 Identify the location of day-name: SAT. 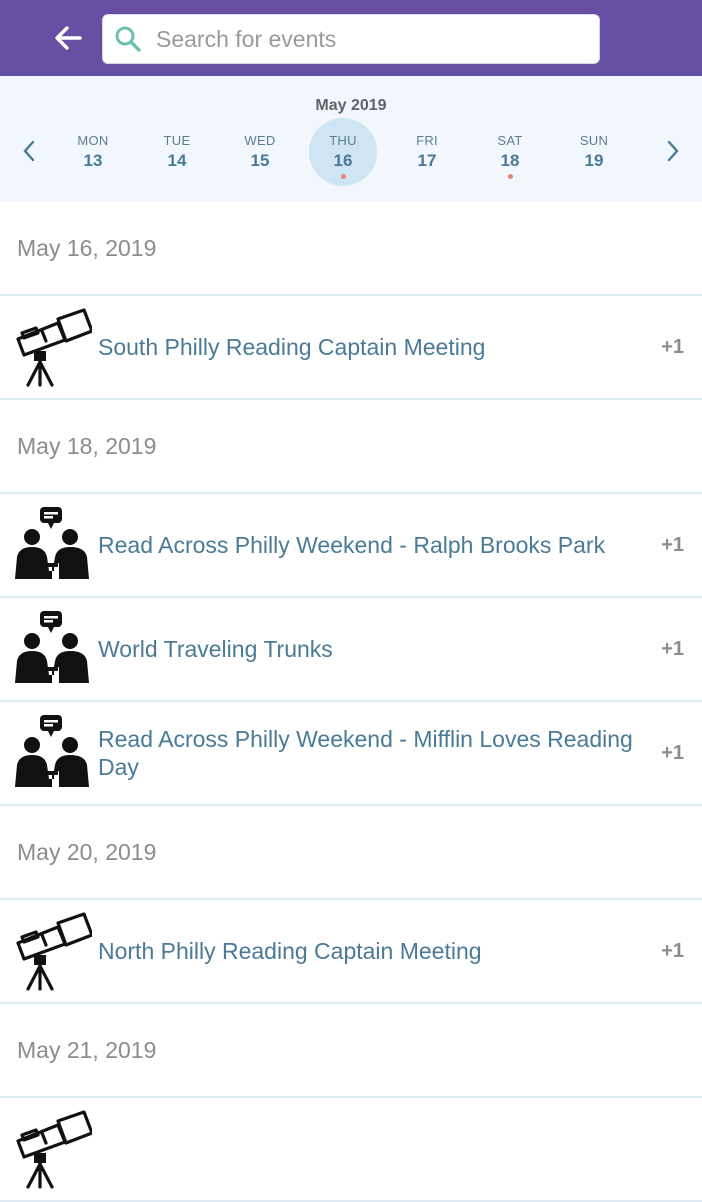
(510, 140).